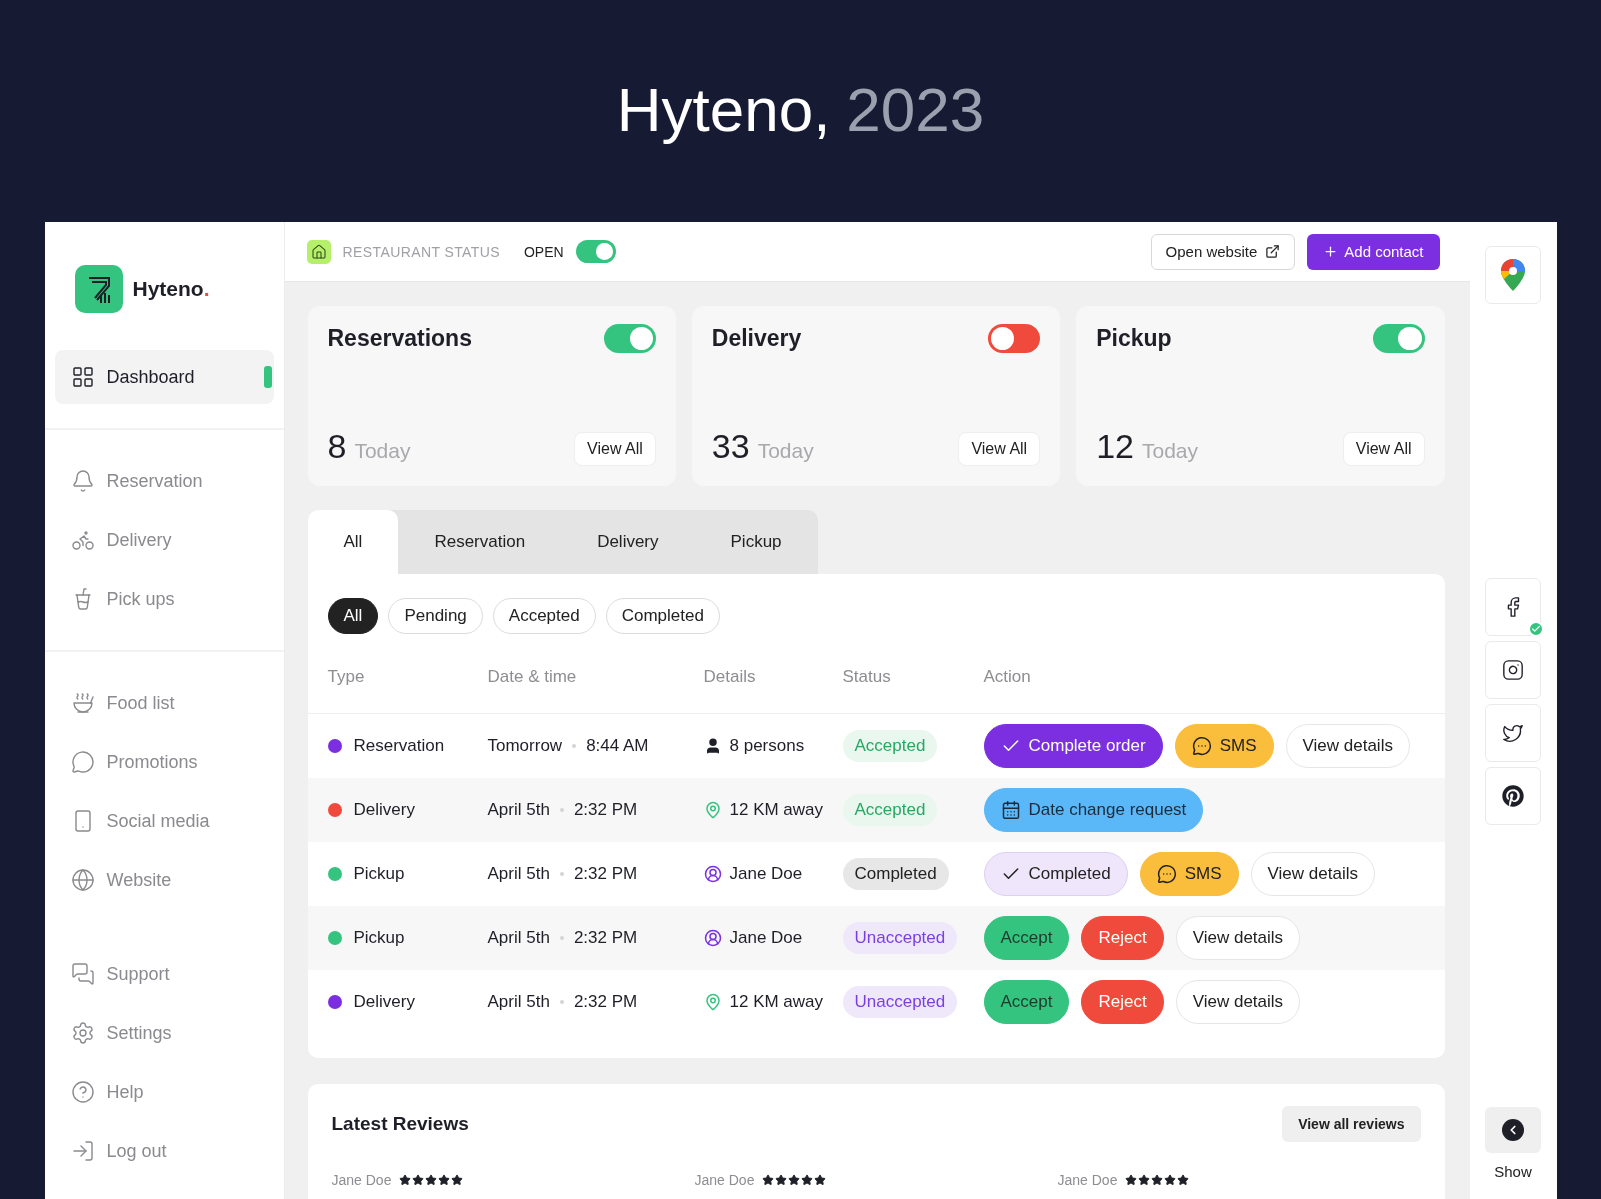 This screenshot has height=1199, width=1601. I want to click on chevron-left-icon, so click(1513, 1130).